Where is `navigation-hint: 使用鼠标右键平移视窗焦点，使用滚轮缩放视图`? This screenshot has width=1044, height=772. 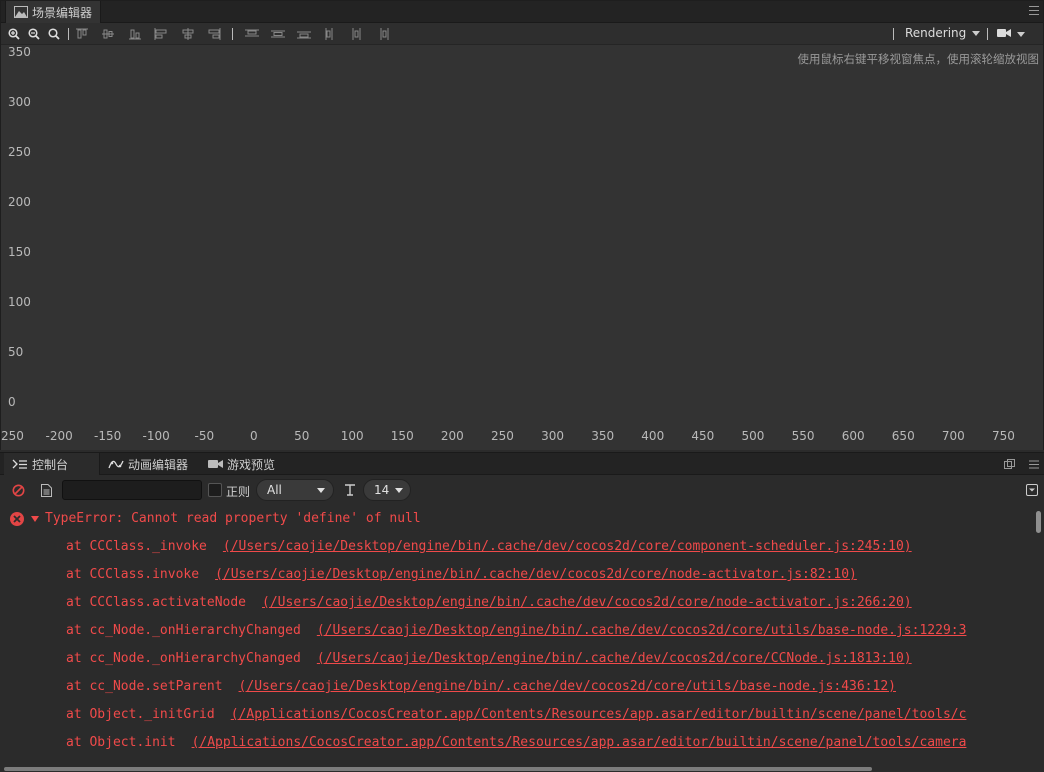
navigation-hint: 使用鼠标右键平移视窗焦点，使用滚轮缩放视图 is located at coordinates (918, 59).